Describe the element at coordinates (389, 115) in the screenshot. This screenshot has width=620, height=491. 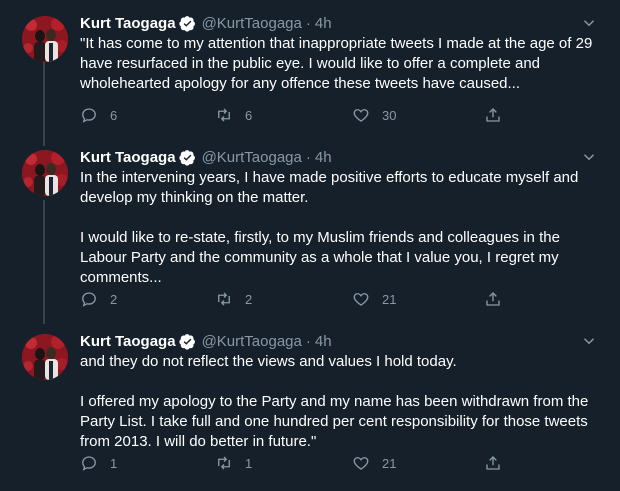
I see `like-count: 30` at that location.